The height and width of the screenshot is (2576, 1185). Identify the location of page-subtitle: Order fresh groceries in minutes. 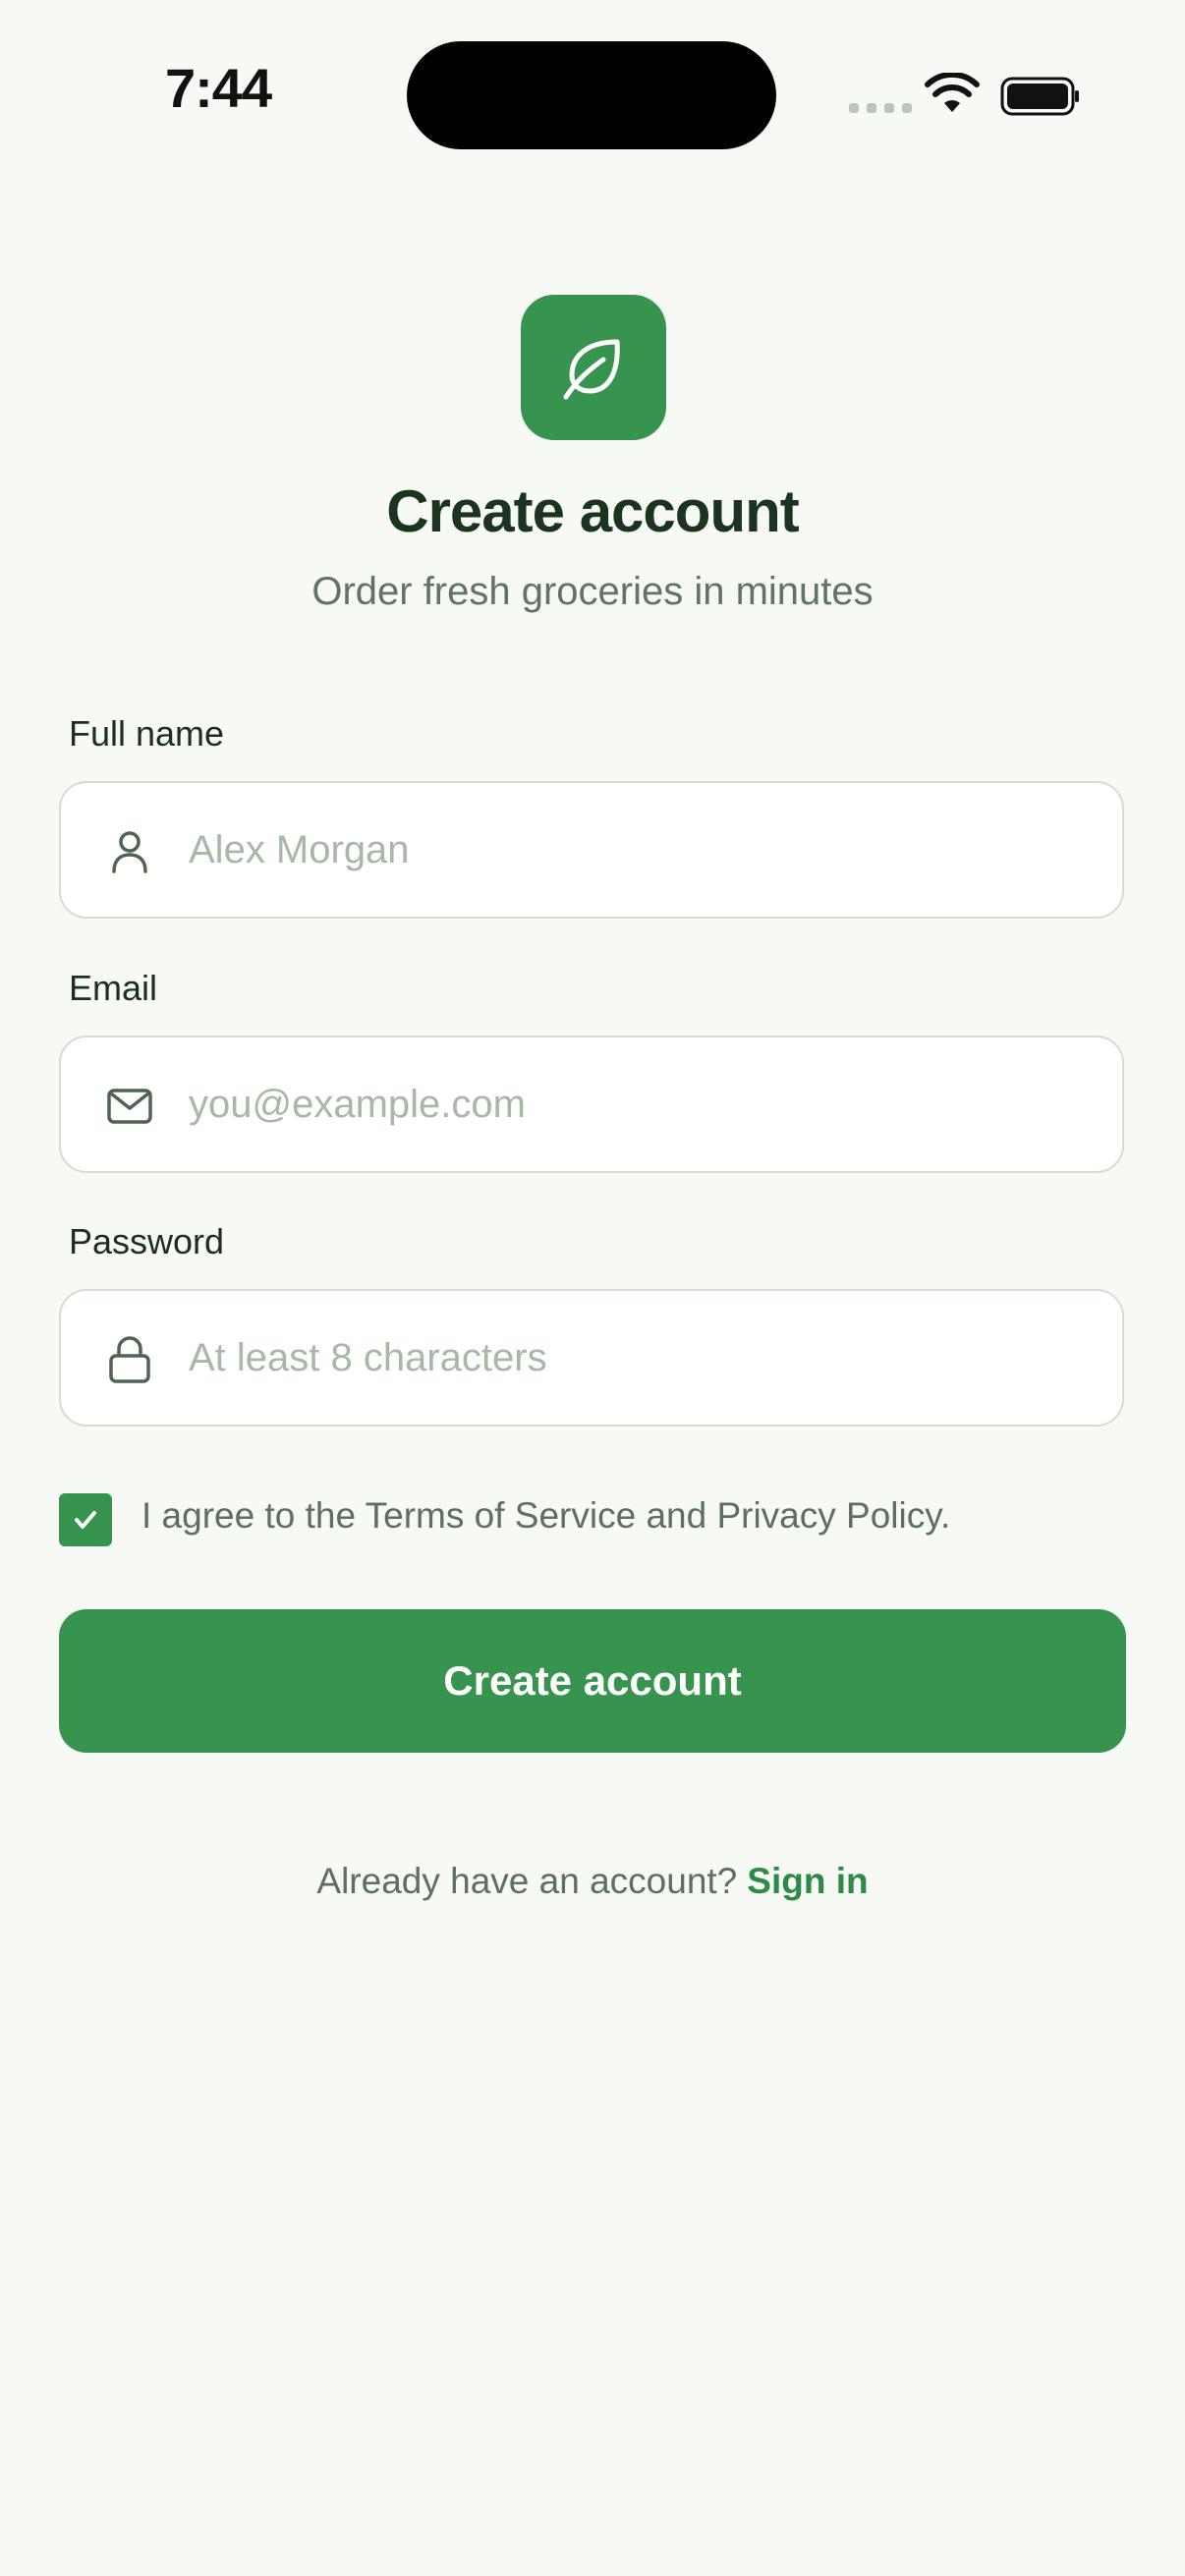
(592, 591).